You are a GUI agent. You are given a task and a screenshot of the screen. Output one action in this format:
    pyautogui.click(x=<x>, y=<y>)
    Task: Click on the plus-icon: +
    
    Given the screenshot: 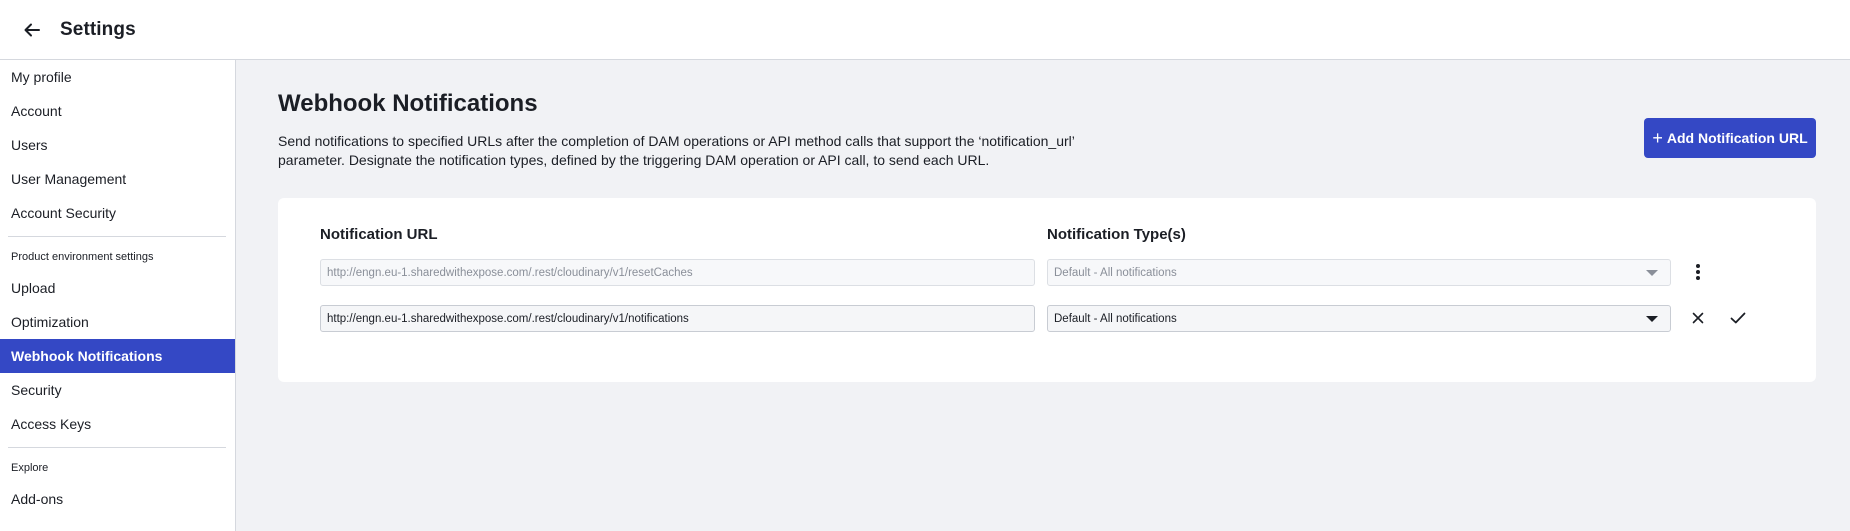 What is the action you would take?
    pyautogui.click(x=1657, y=138)
    